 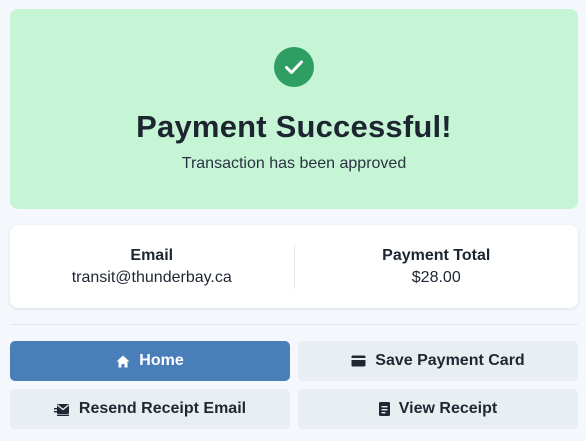 What do you see at coordinates (294, 67) in the screenshot?
I see `check-circle-icon` at bounding box center [294, 67].